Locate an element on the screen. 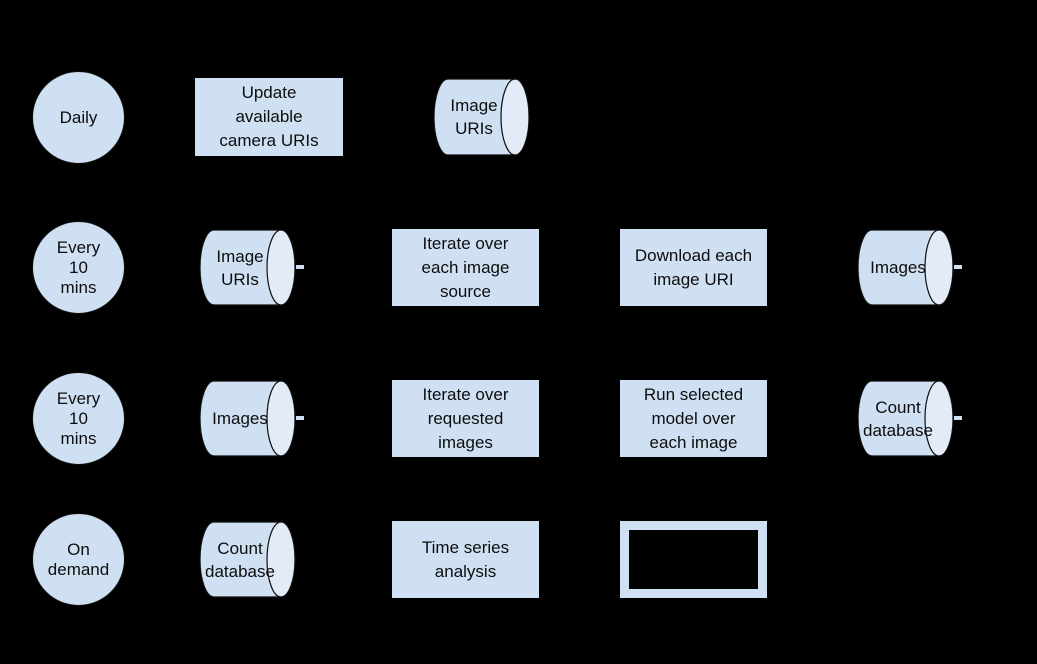 The image size is (1037, 664). process-time-series-analysis: Time series analysis is located at coordinates (465, 559).